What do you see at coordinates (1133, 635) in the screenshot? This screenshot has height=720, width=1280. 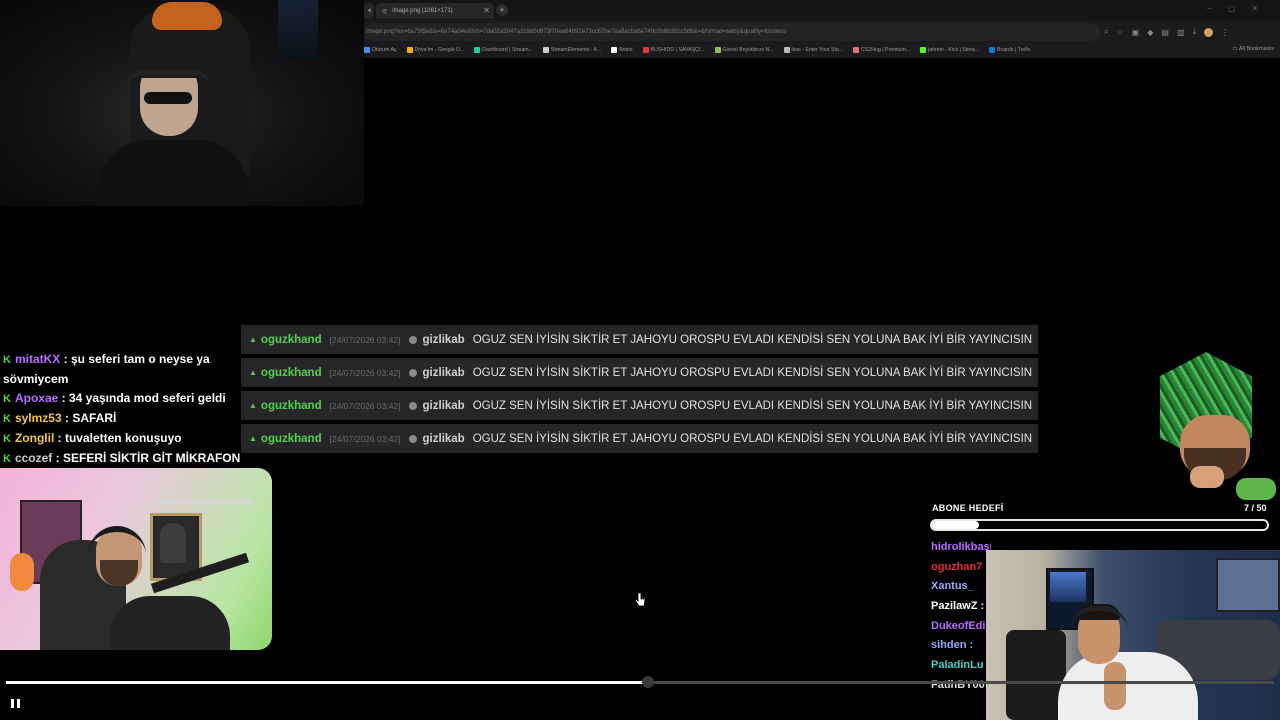 I see `webcam-bottom-right` at bounding box center [1133, 635].